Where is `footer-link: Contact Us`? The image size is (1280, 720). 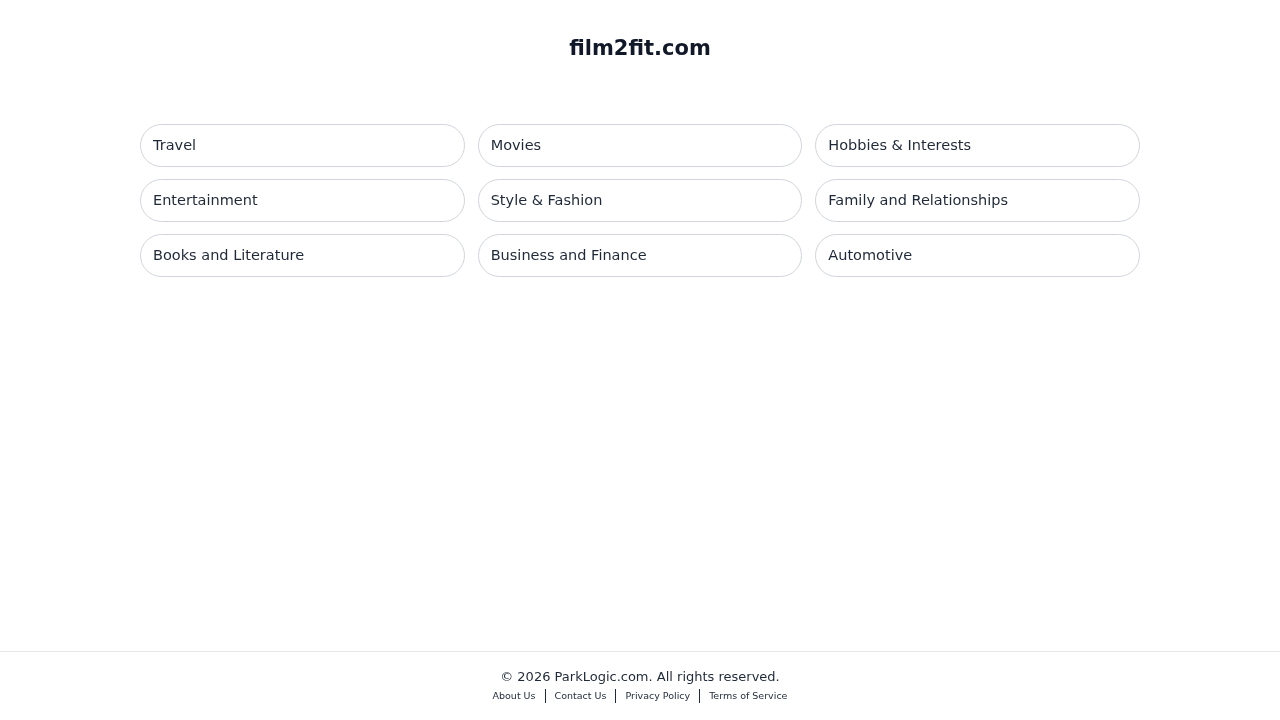 footer-link: Contact Us is located at coordinates (580, 696).